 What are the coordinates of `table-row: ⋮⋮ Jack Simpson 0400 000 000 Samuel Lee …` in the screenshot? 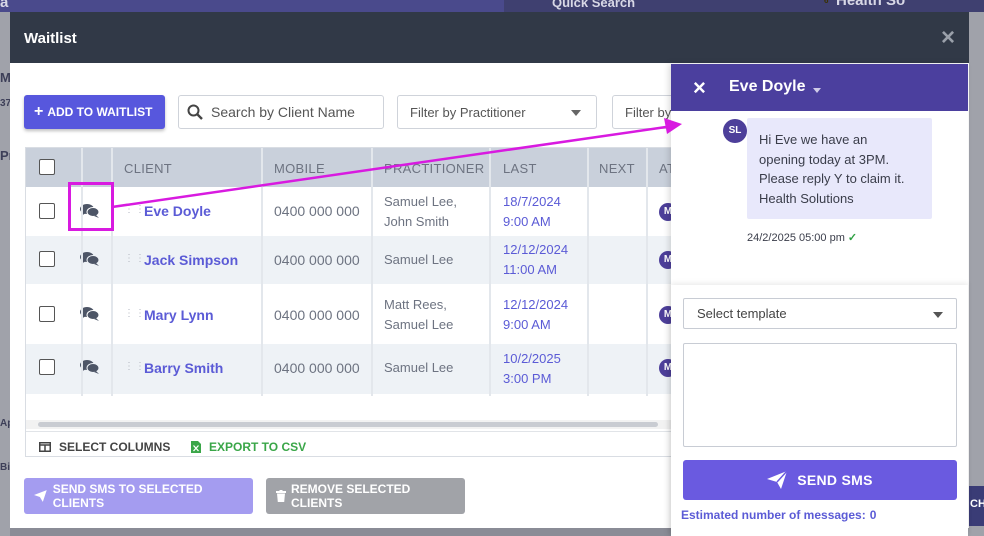 It's located at (349, 260).